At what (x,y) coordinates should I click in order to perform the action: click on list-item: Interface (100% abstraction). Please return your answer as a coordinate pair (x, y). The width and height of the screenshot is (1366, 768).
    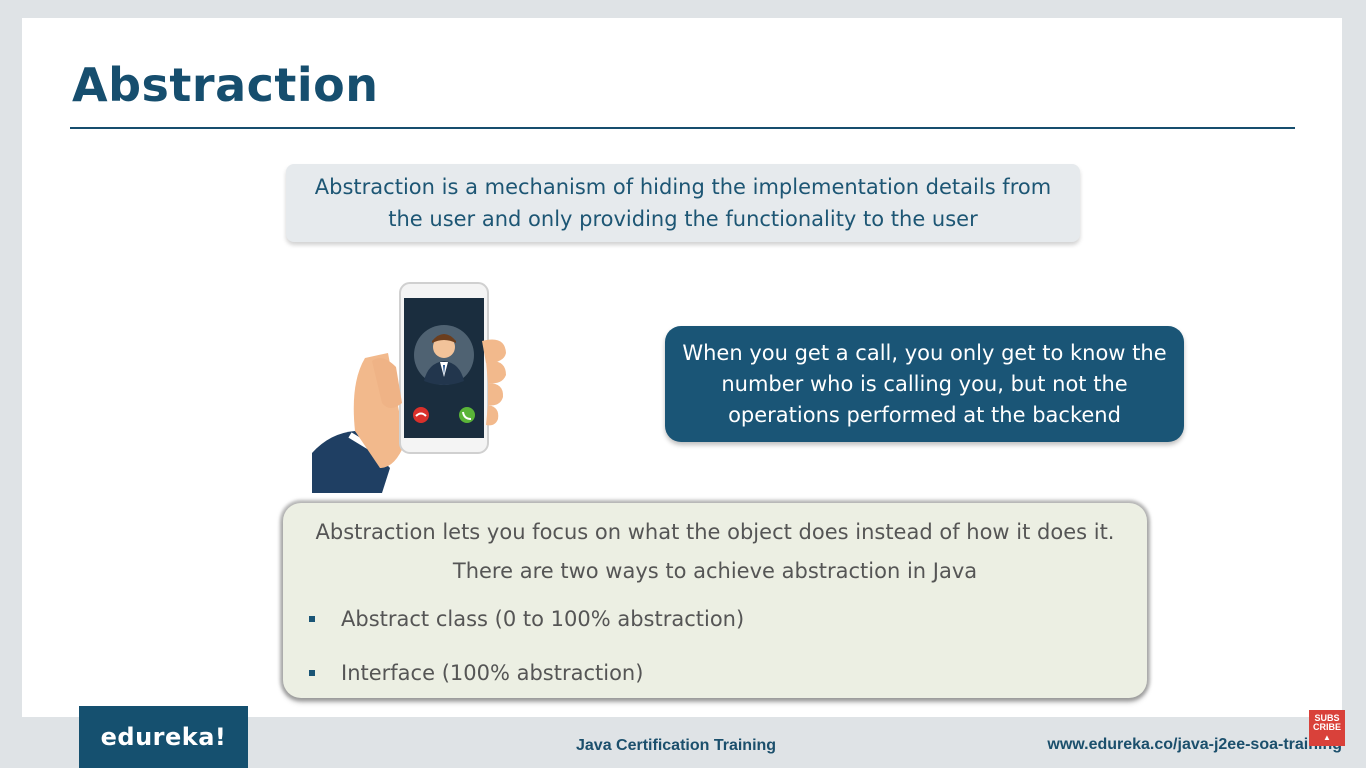
    Looking at the image, I should click on (476, 673).